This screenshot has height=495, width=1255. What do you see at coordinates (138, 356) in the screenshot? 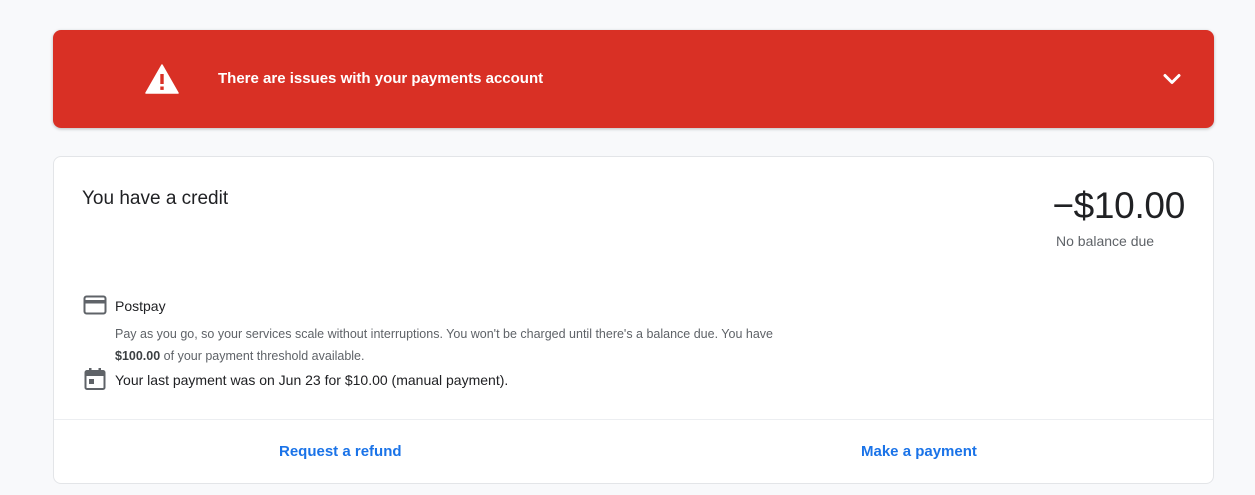
I see `threshold-amount: $100.00` at bounding box center [138, 356].